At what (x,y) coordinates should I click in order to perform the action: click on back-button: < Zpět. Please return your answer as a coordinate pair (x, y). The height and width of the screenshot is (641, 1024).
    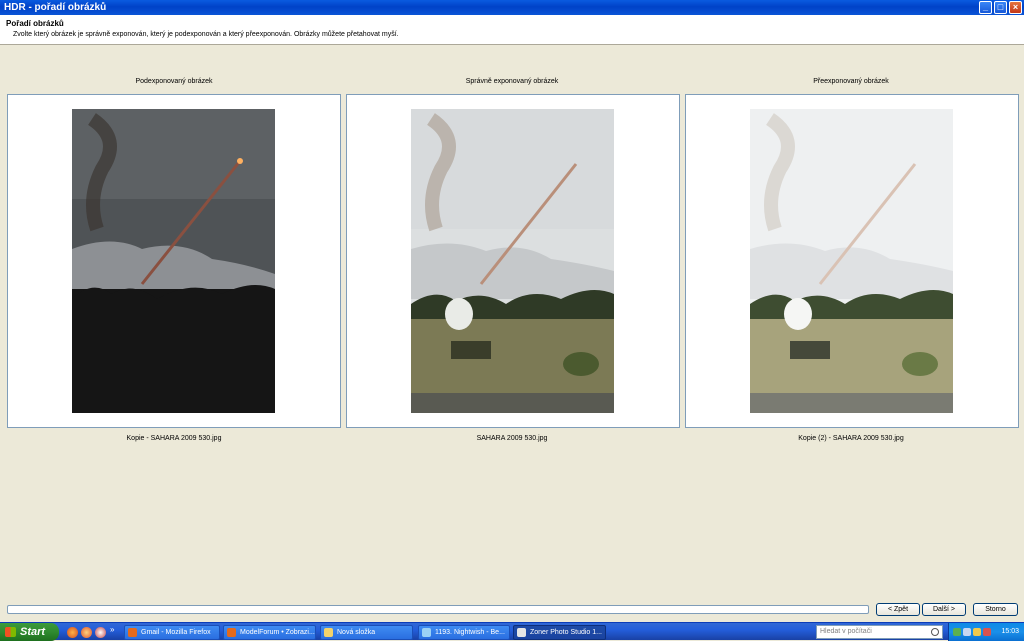
    Looking at the image, I should click on (898, 609).